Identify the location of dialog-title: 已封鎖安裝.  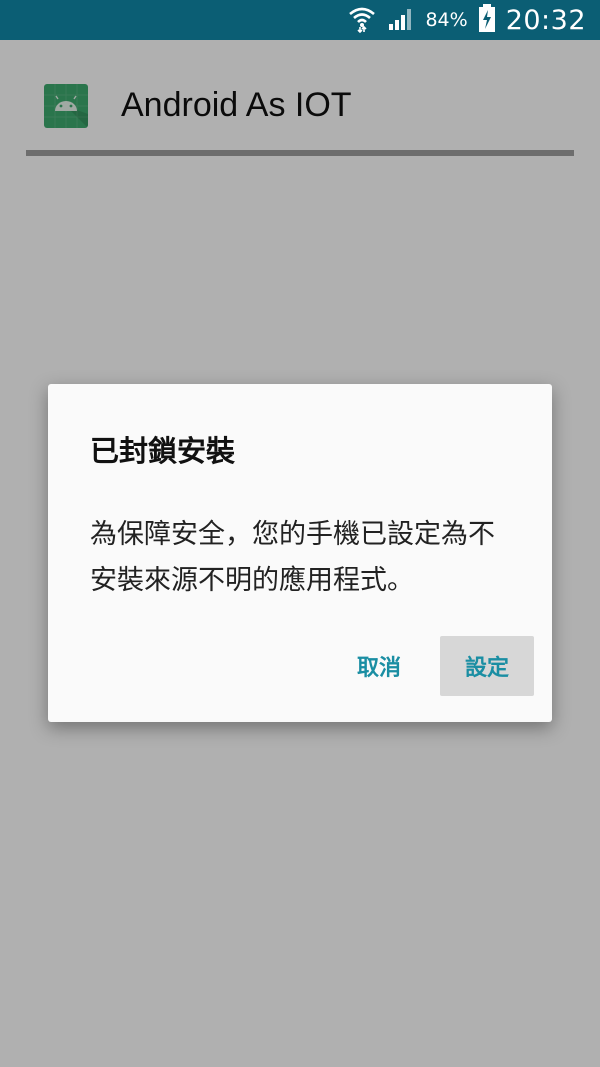
(163, 451).